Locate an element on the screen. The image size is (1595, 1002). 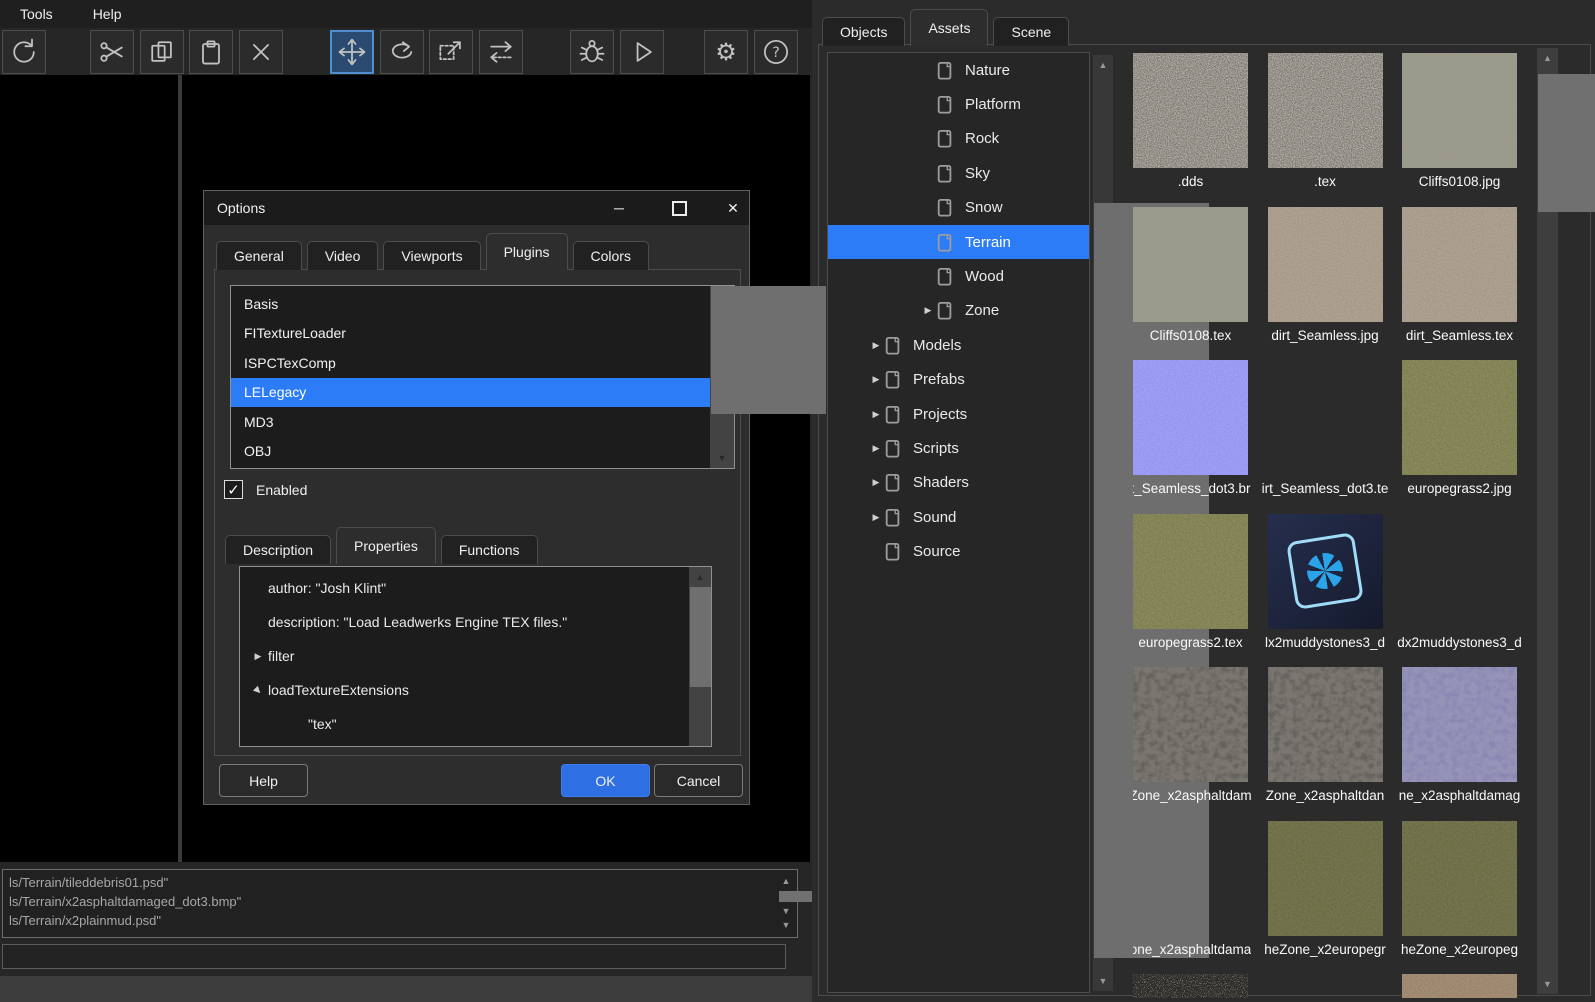
tree-item-scripts: Scripts is located at coordinates (958, 448).